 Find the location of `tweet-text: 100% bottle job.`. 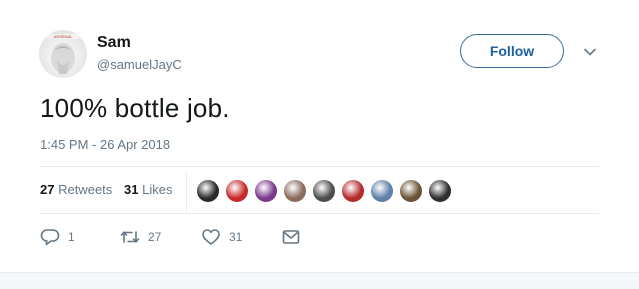

tweet-text: 100% bottle job. is located at coordinates (135, 108).